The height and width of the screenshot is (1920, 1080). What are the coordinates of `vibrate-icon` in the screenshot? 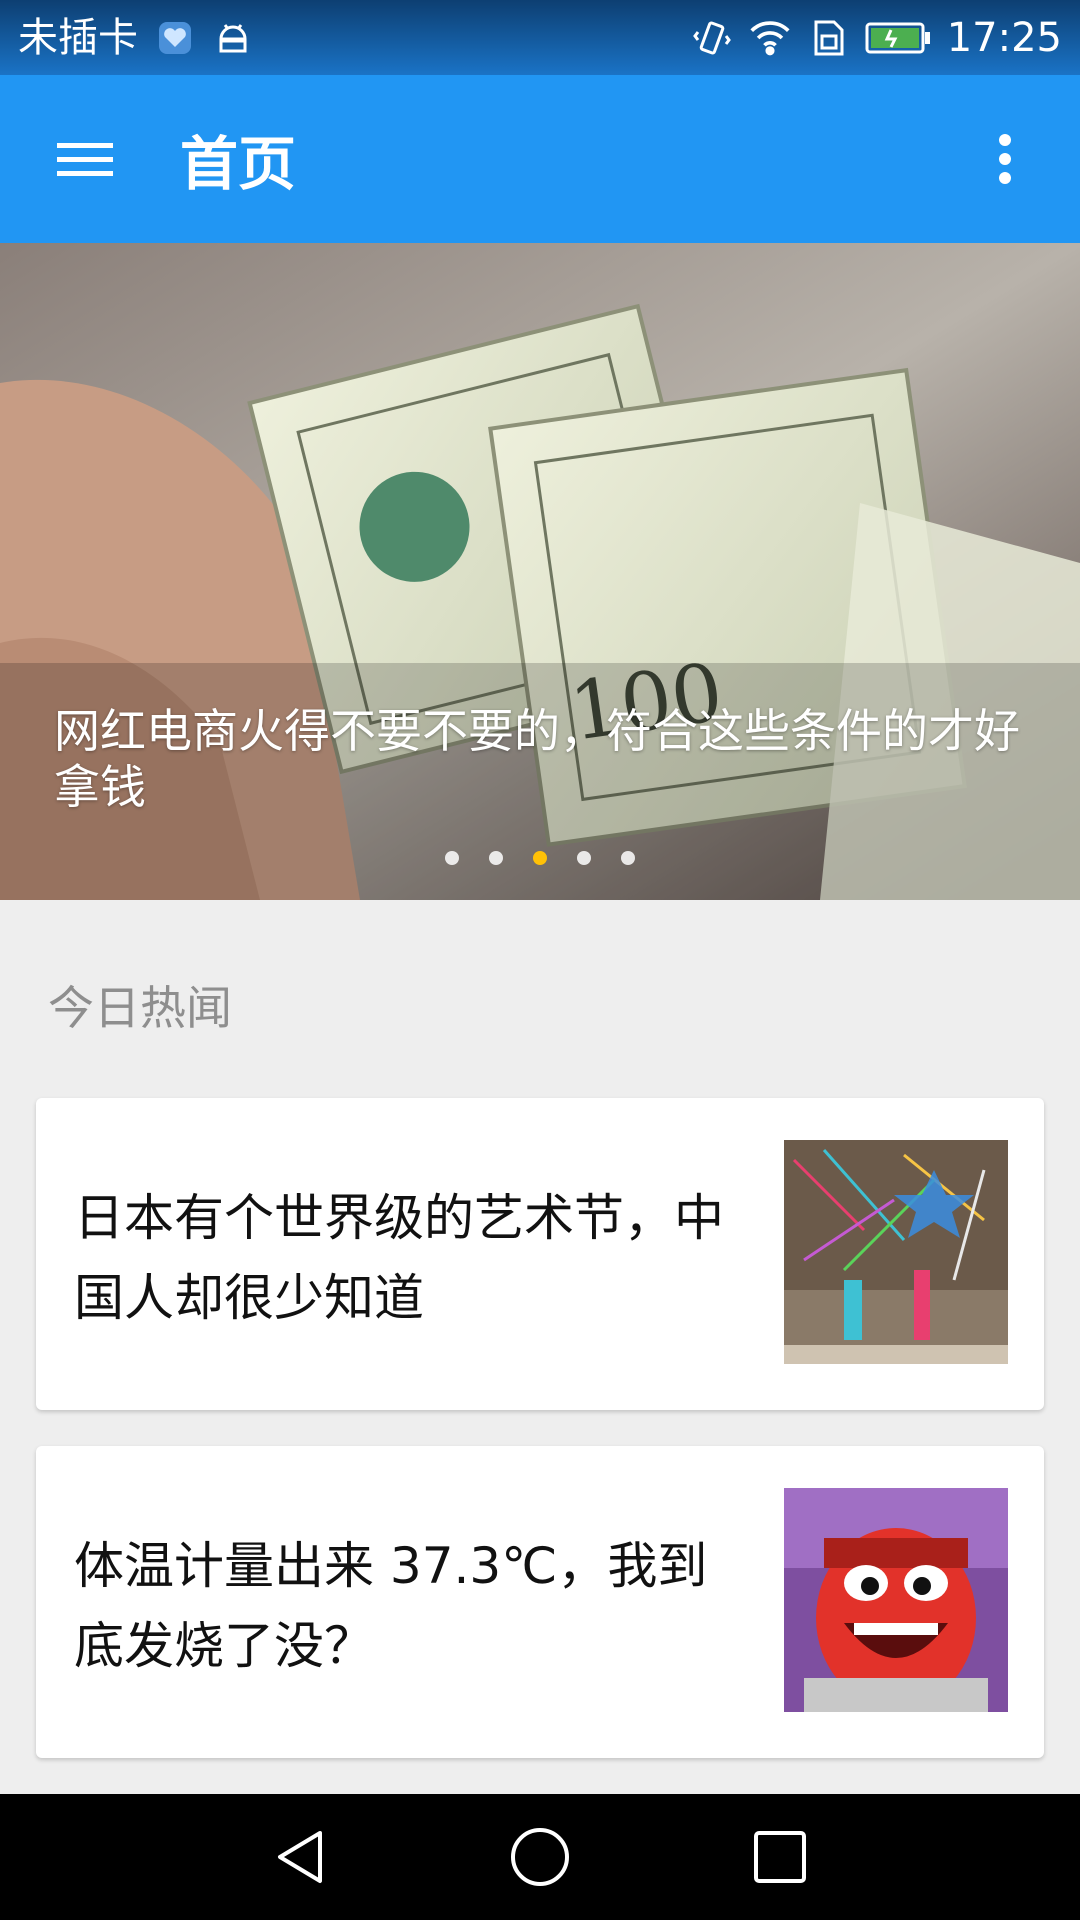 It's located at (712, 38).